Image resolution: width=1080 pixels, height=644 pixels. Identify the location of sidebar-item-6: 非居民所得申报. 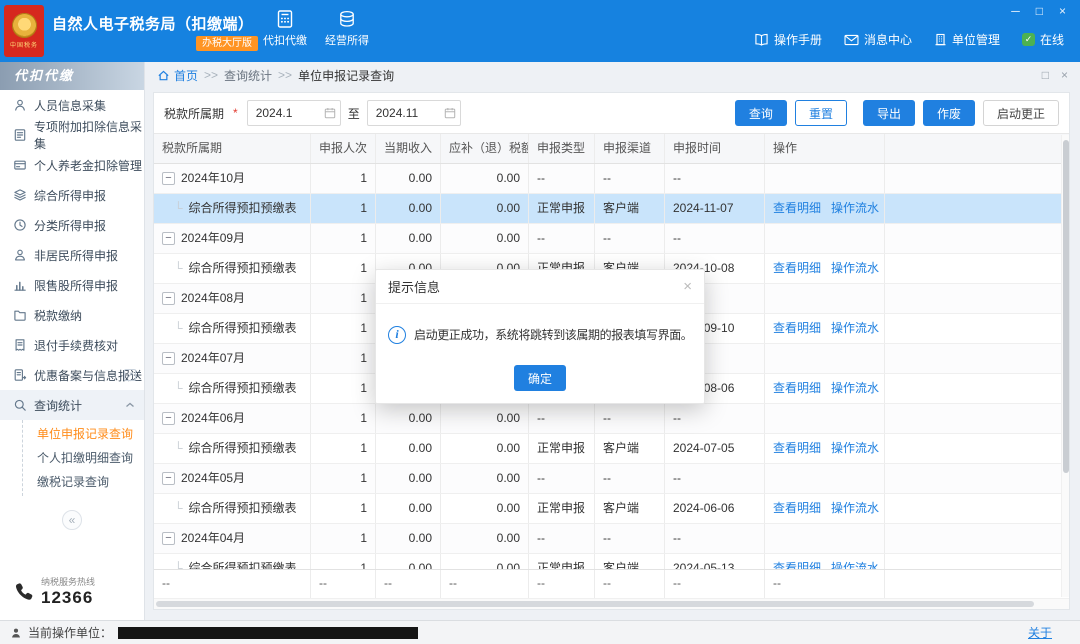
(72, 255).